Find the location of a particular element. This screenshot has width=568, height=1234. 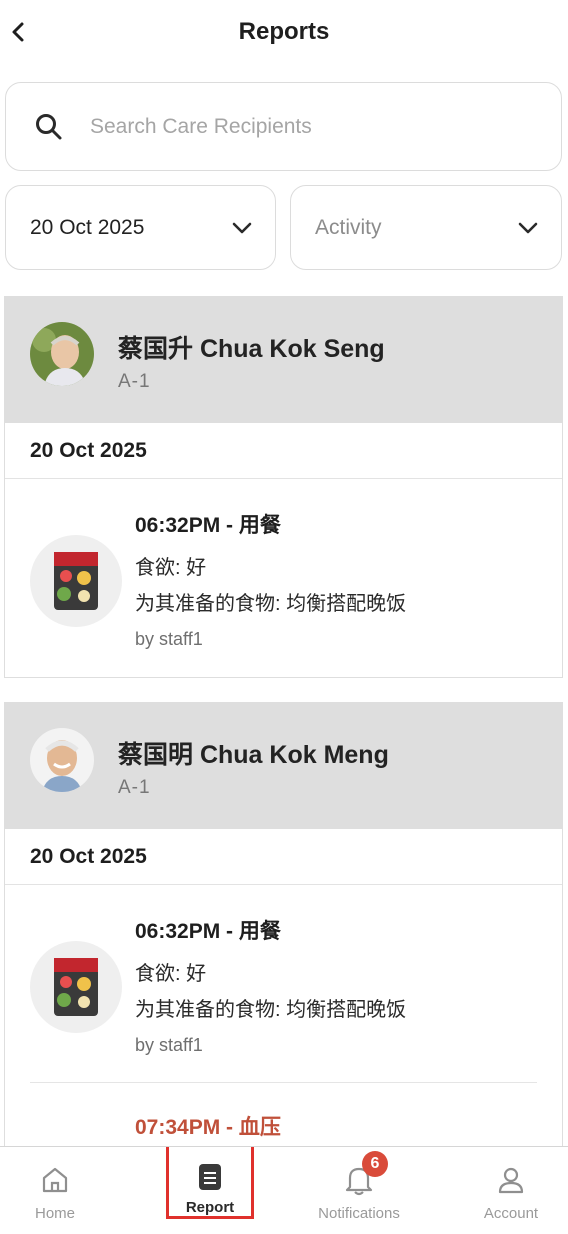

nav-home: Home is located at coordinates (55, 1190).